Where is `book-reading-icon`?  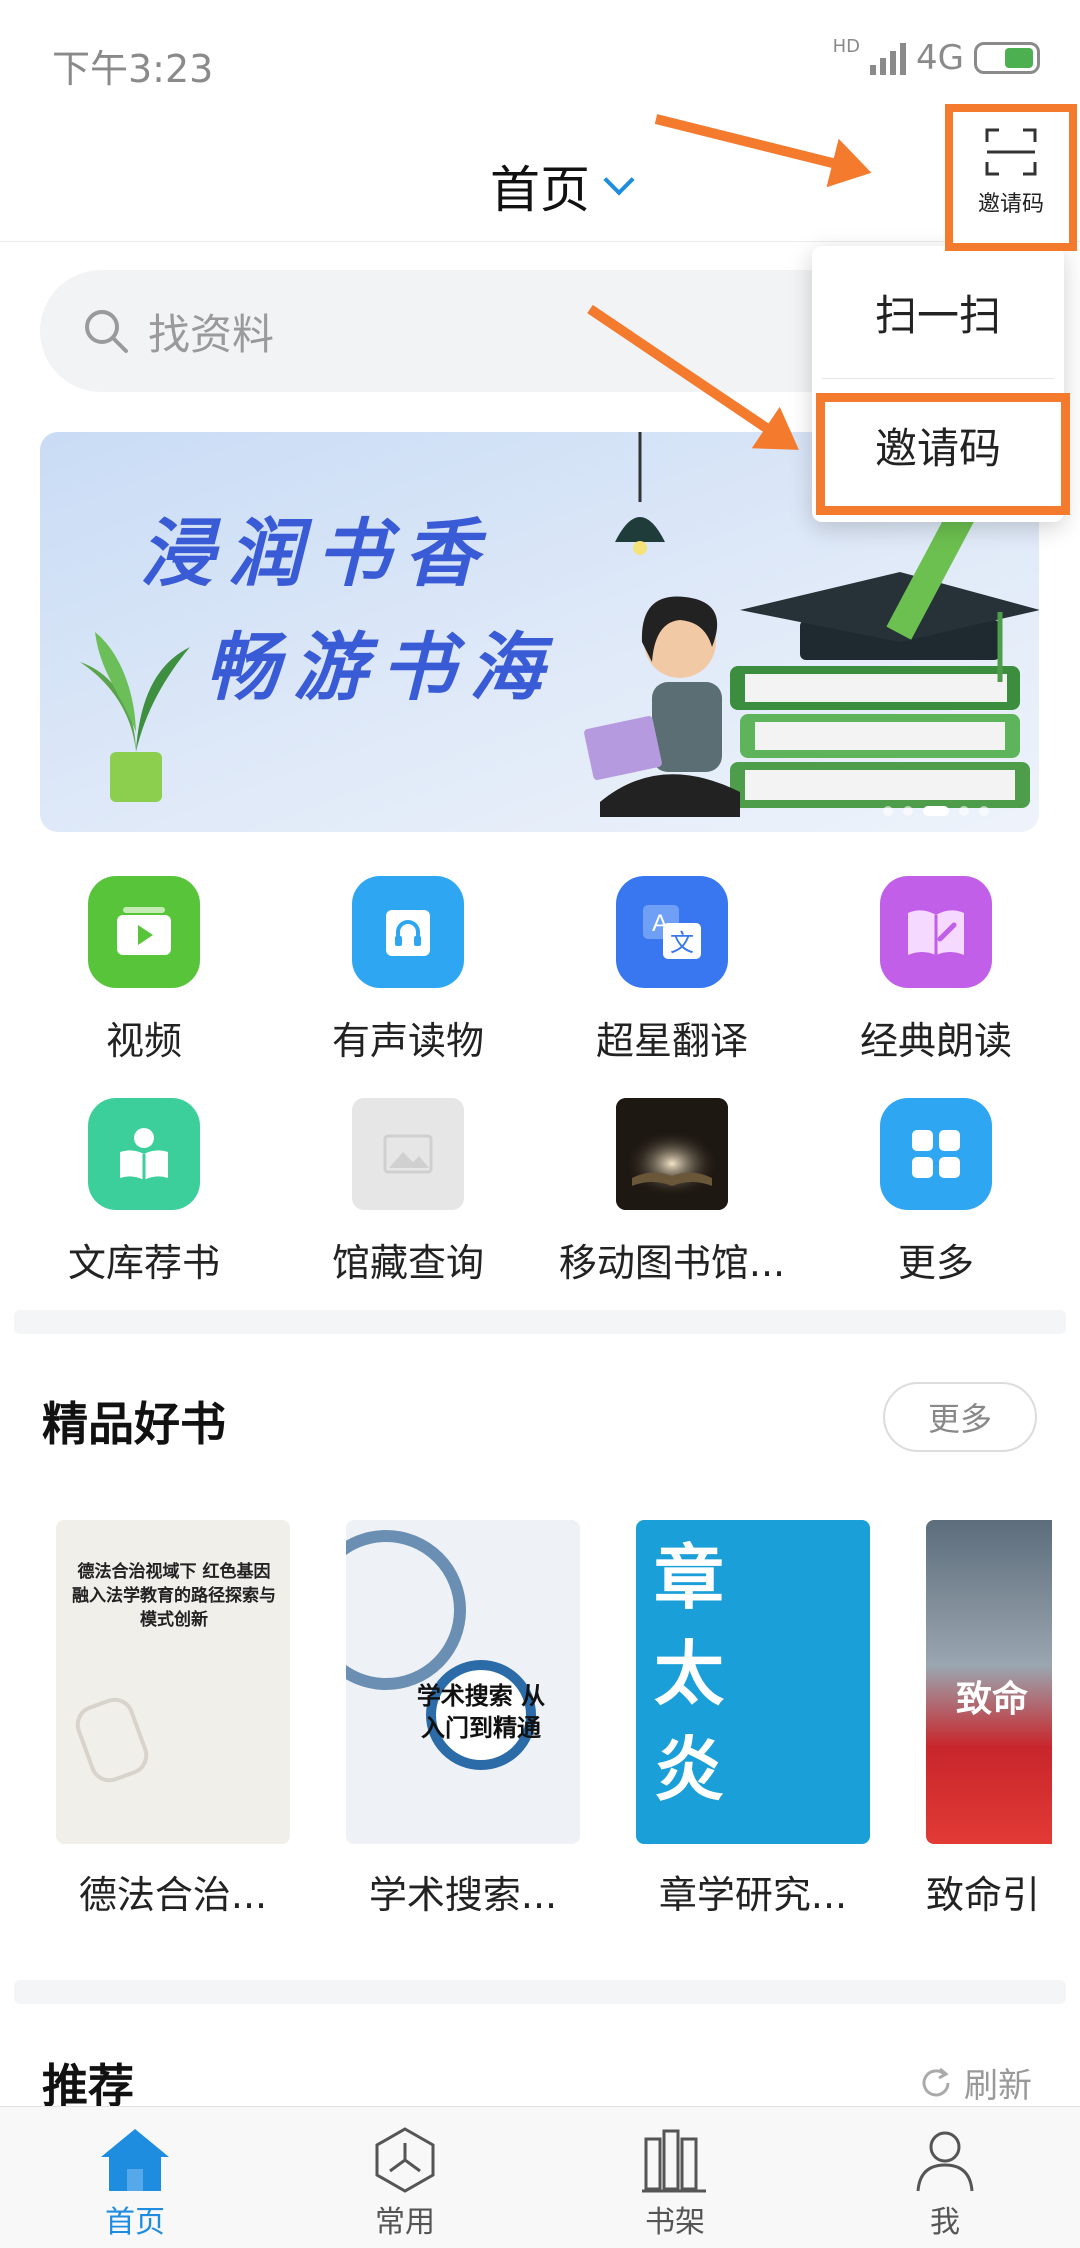
book-reading-icon is located at coordinates (936, 932).